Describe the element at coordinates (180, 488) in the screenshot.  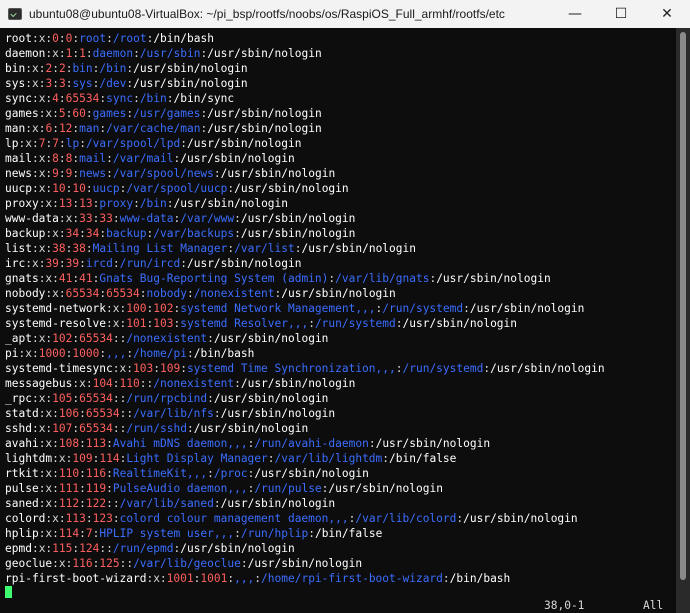
I see `gecos-field: PulseAudio daemon,,,` at that location.